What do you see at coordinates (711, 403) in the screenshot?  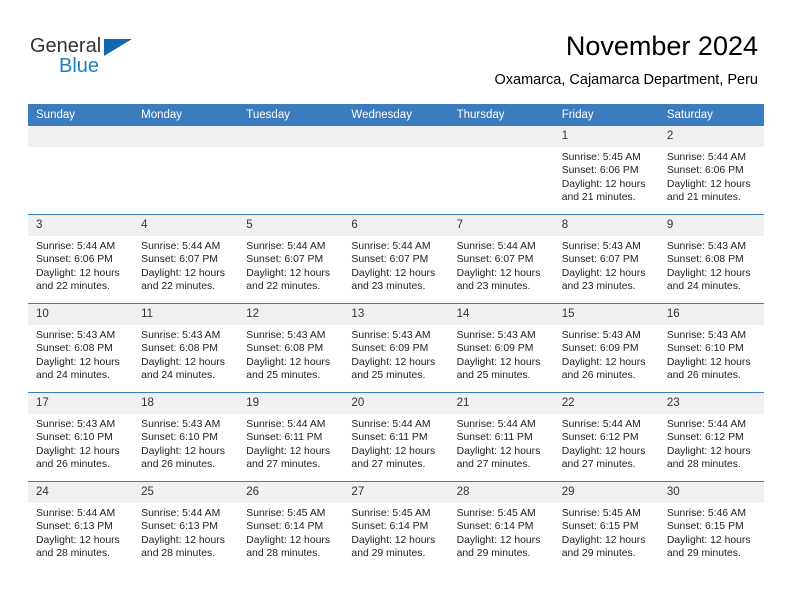 I see `day-number: 23` at bounding box center [711, 403].